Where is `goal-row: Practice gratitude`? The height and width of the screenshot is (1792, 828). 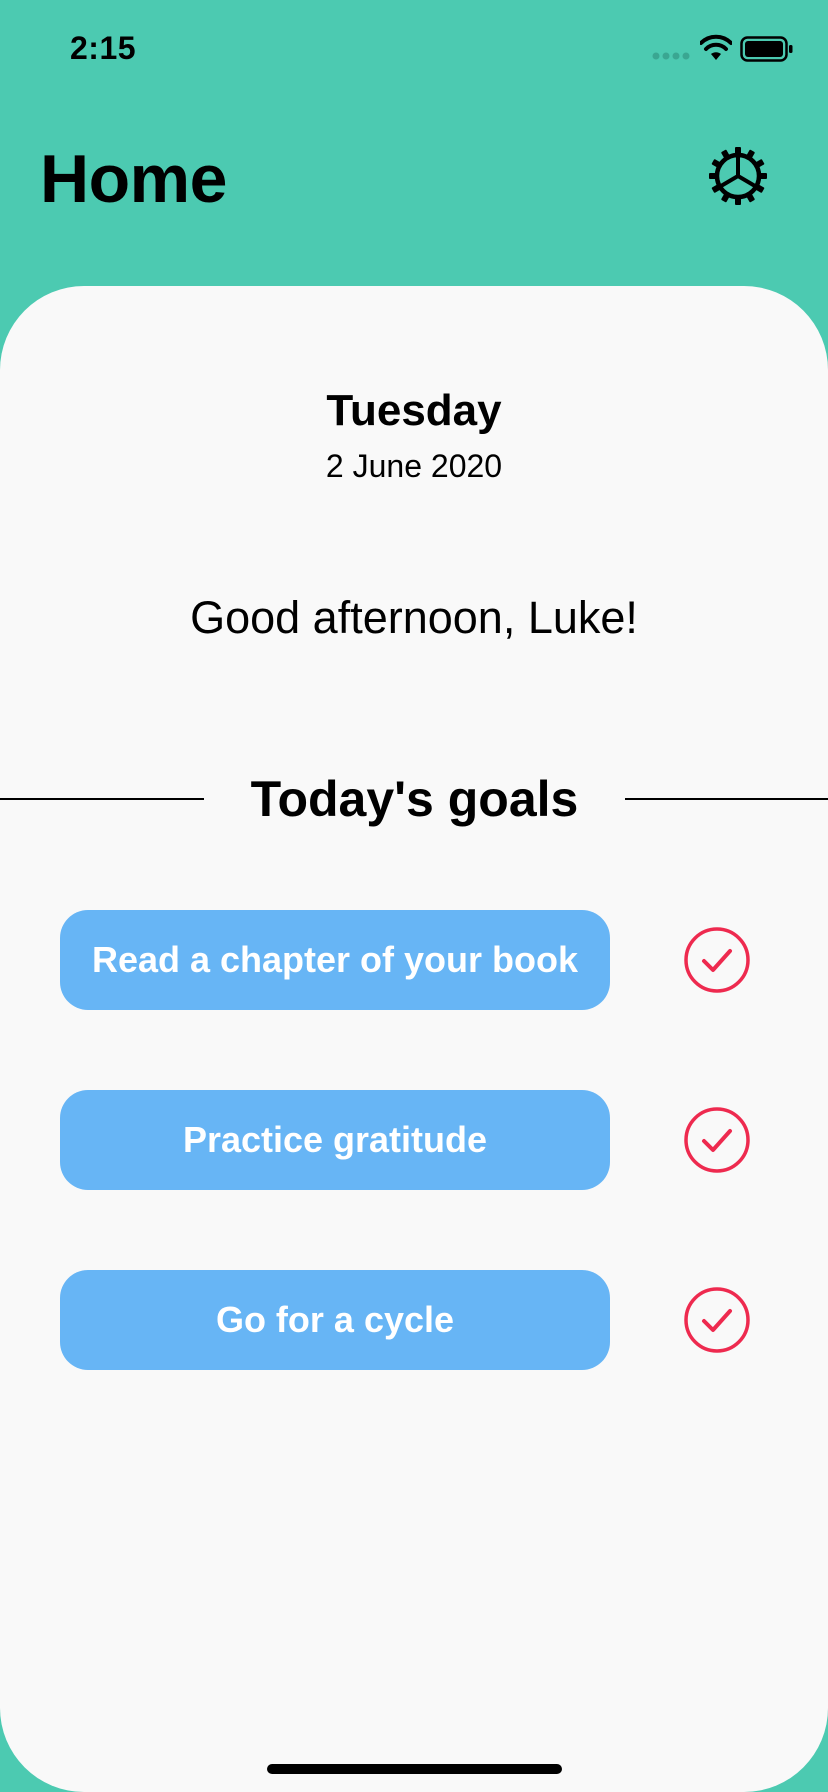 goal-row: Practice gratitude is located at coordinates (414, 1140).